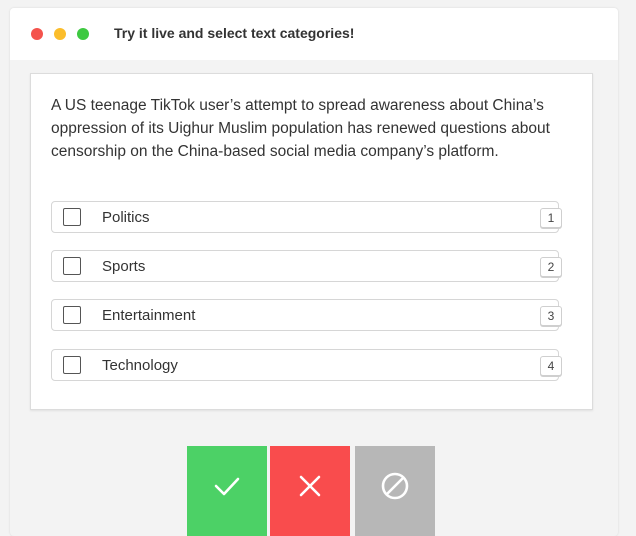 The width and height of the screenshot is (636, 536). I want to click on ignore-button, so click(395, 491).